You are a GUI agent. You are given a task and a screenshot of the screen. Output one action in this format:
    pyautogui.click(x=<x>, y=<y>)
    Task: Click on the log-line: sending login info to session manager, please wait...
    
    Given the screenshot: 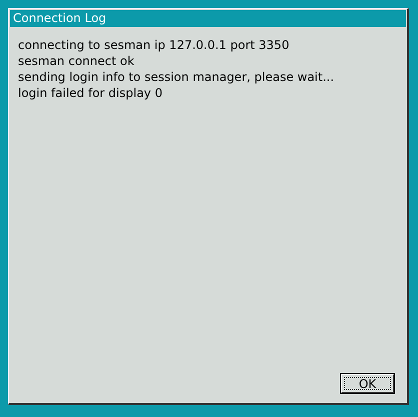 What is the action you would take?
    pyautogui.click(x=177, y=77)
    